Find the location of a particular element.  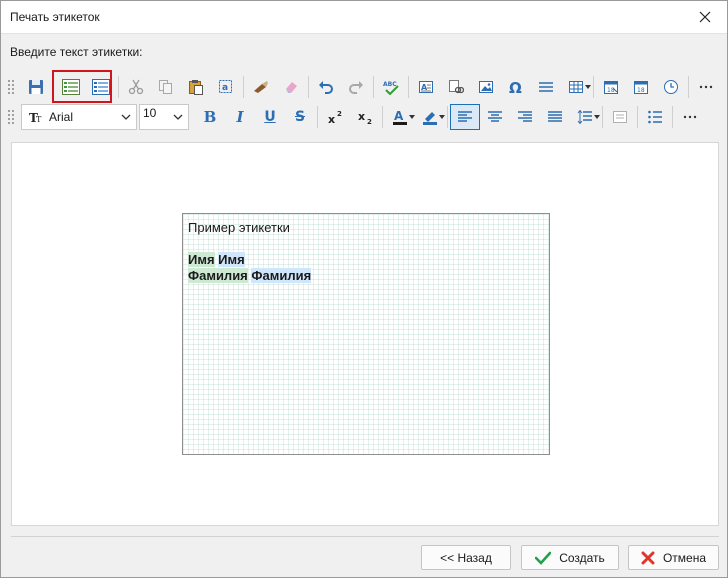

align-right-button is located at coordinates (525, 117).